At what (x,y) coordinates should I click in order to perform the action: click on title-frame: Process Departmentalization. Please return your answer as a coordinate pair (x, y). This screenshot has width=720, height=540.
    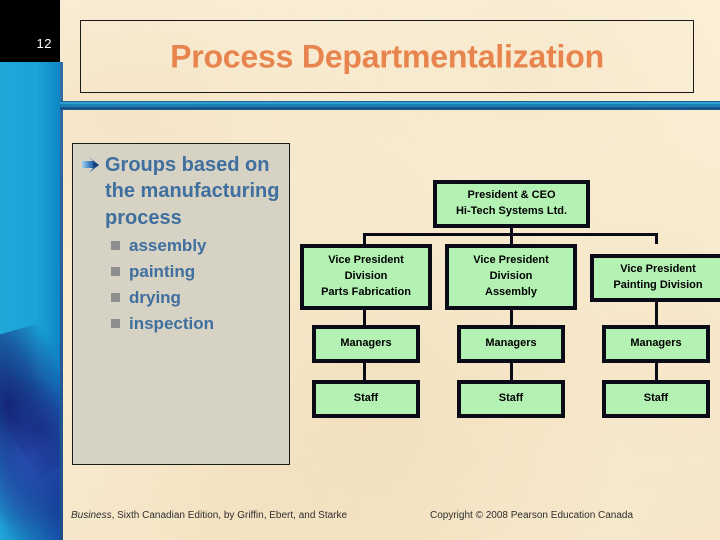
    Looking at the image, I should click on (387, 56).